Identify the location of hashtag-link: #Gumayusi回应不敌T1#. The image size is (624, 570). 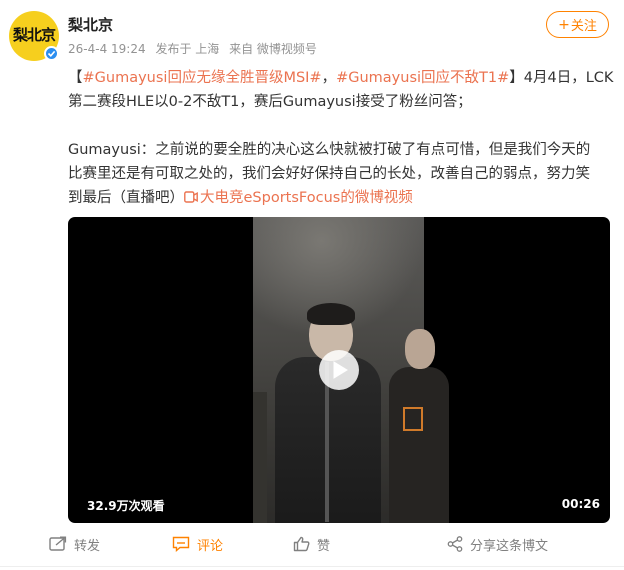
(422, 78).